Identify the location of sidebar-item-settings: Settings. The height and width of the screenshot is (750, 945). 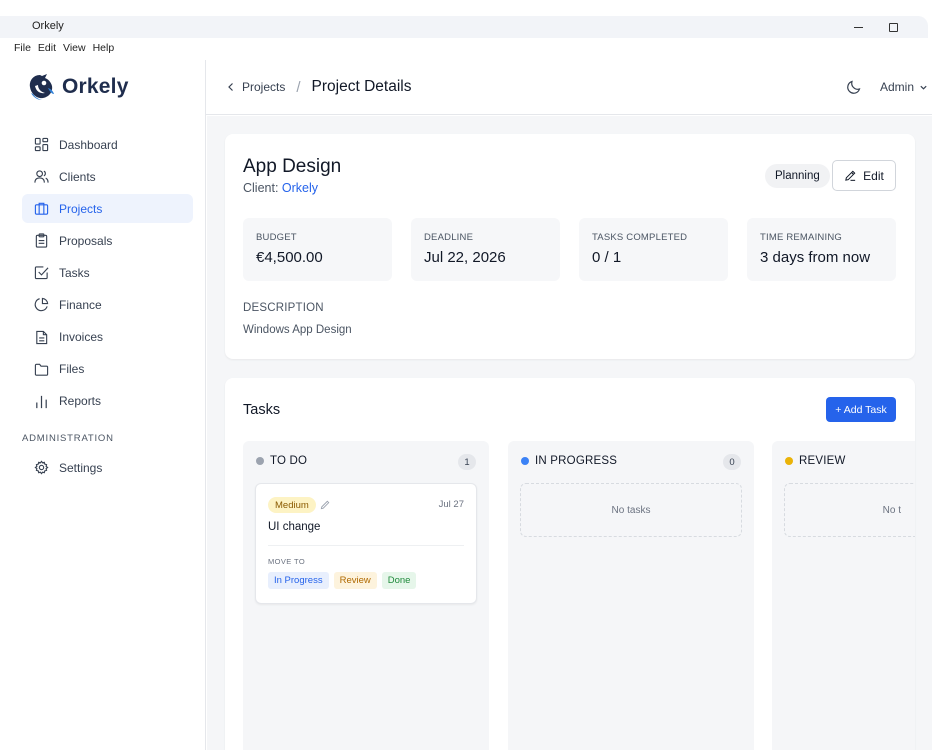
(107, 467).